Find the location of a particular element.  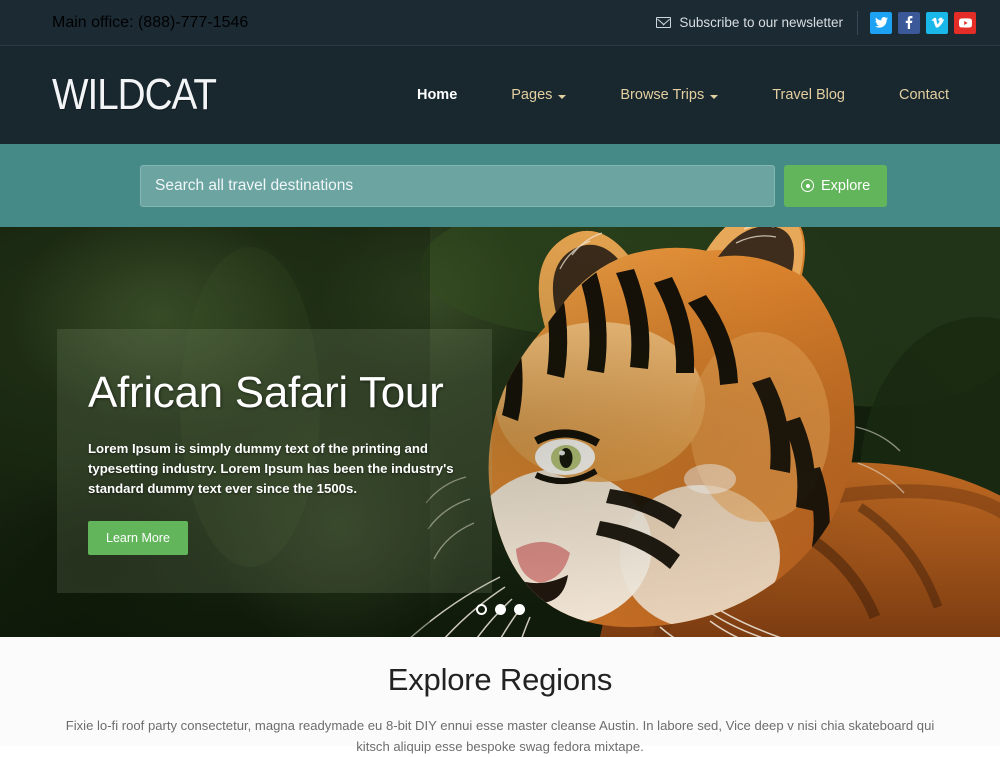

nav-label: Contact is located at coordinates (924, 95).